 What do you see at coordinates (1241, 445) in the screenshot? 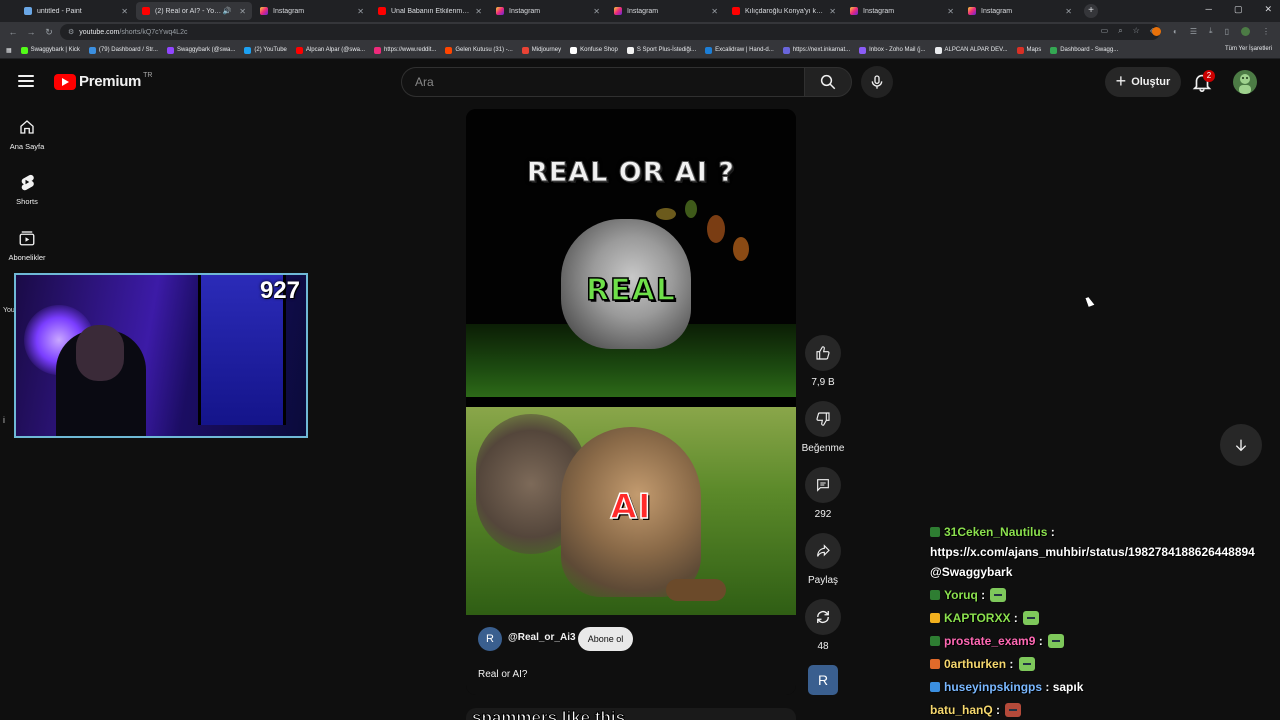
I see `next-short-button` at bounding box center [1241, 445].